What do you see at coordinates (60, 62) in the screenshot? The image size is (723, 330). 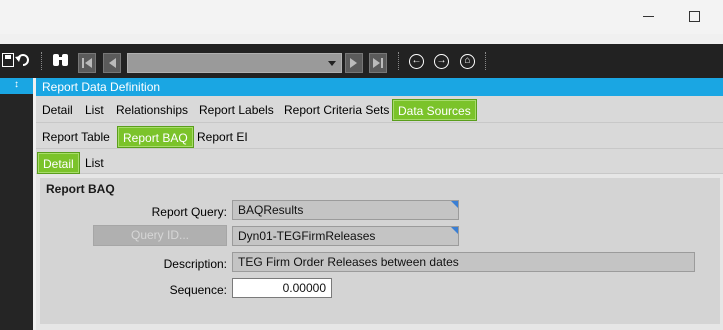 I see `binoculars-icon` at bounding box center [60, 62].